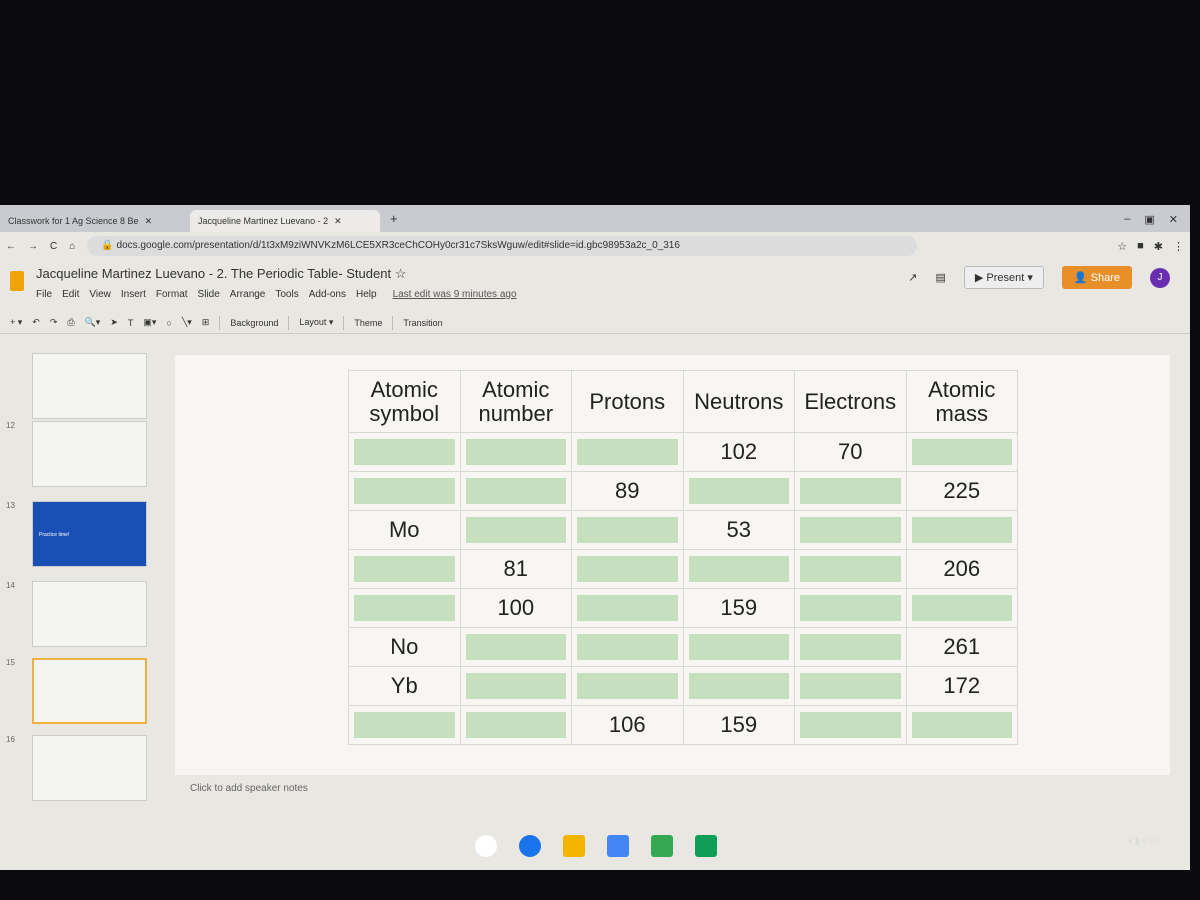 The width and height of the screenshot is (1200, 900). Describe the element at coordinates (486, 846) in the screenshot. I see `chrome-icon` at that location.